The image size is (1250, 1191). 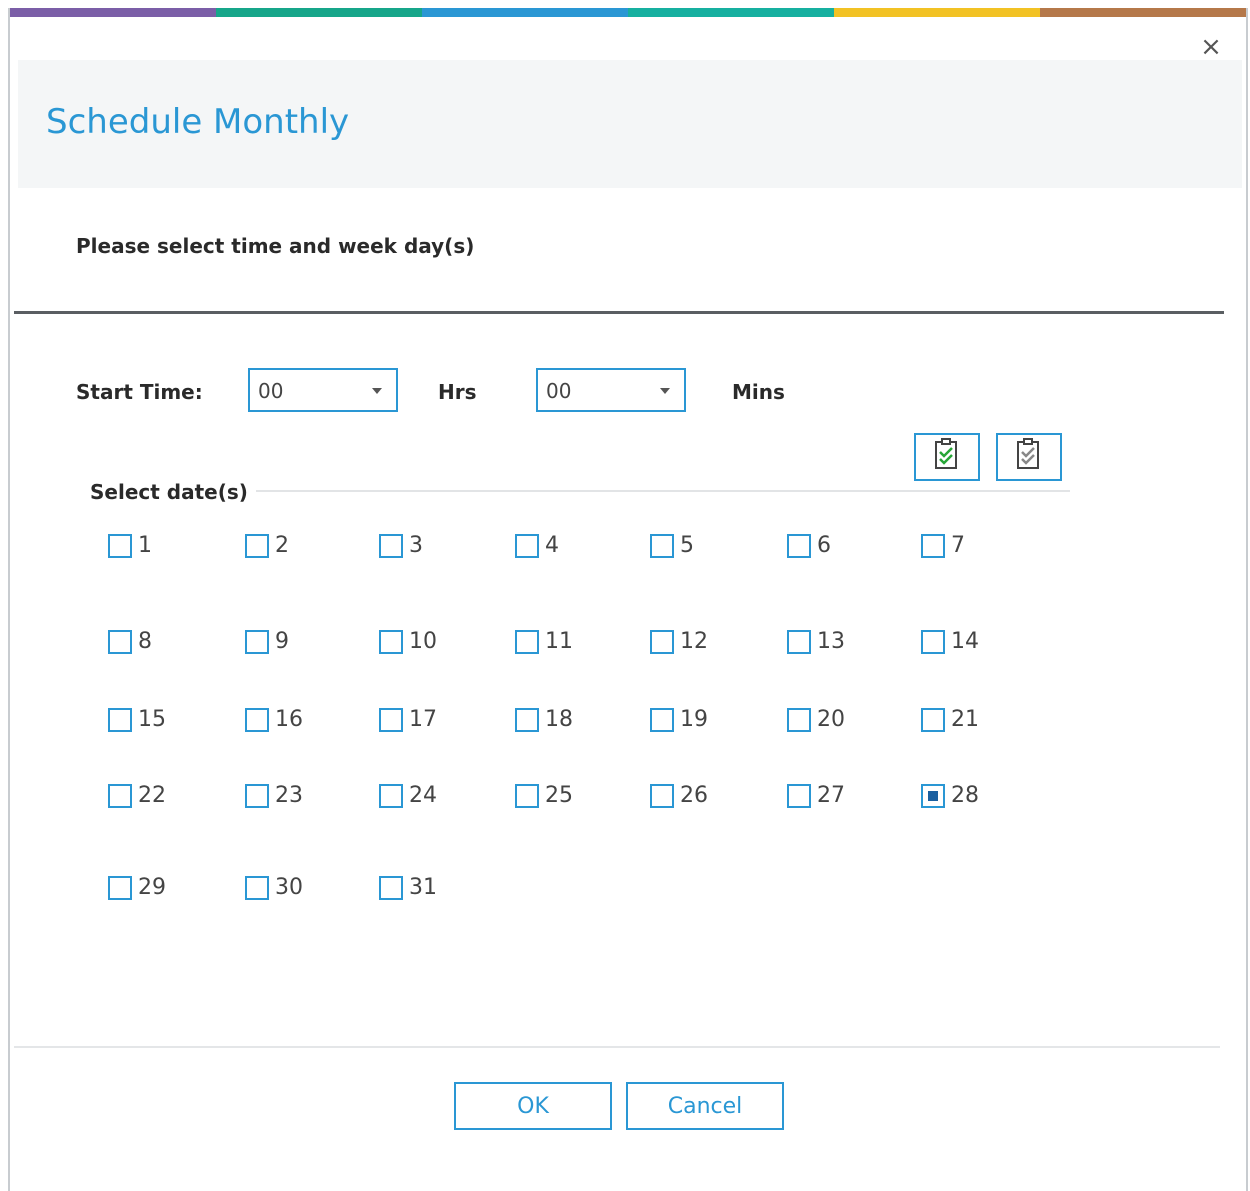 I want to click on date-label: 26, so click(x=694, y=795).